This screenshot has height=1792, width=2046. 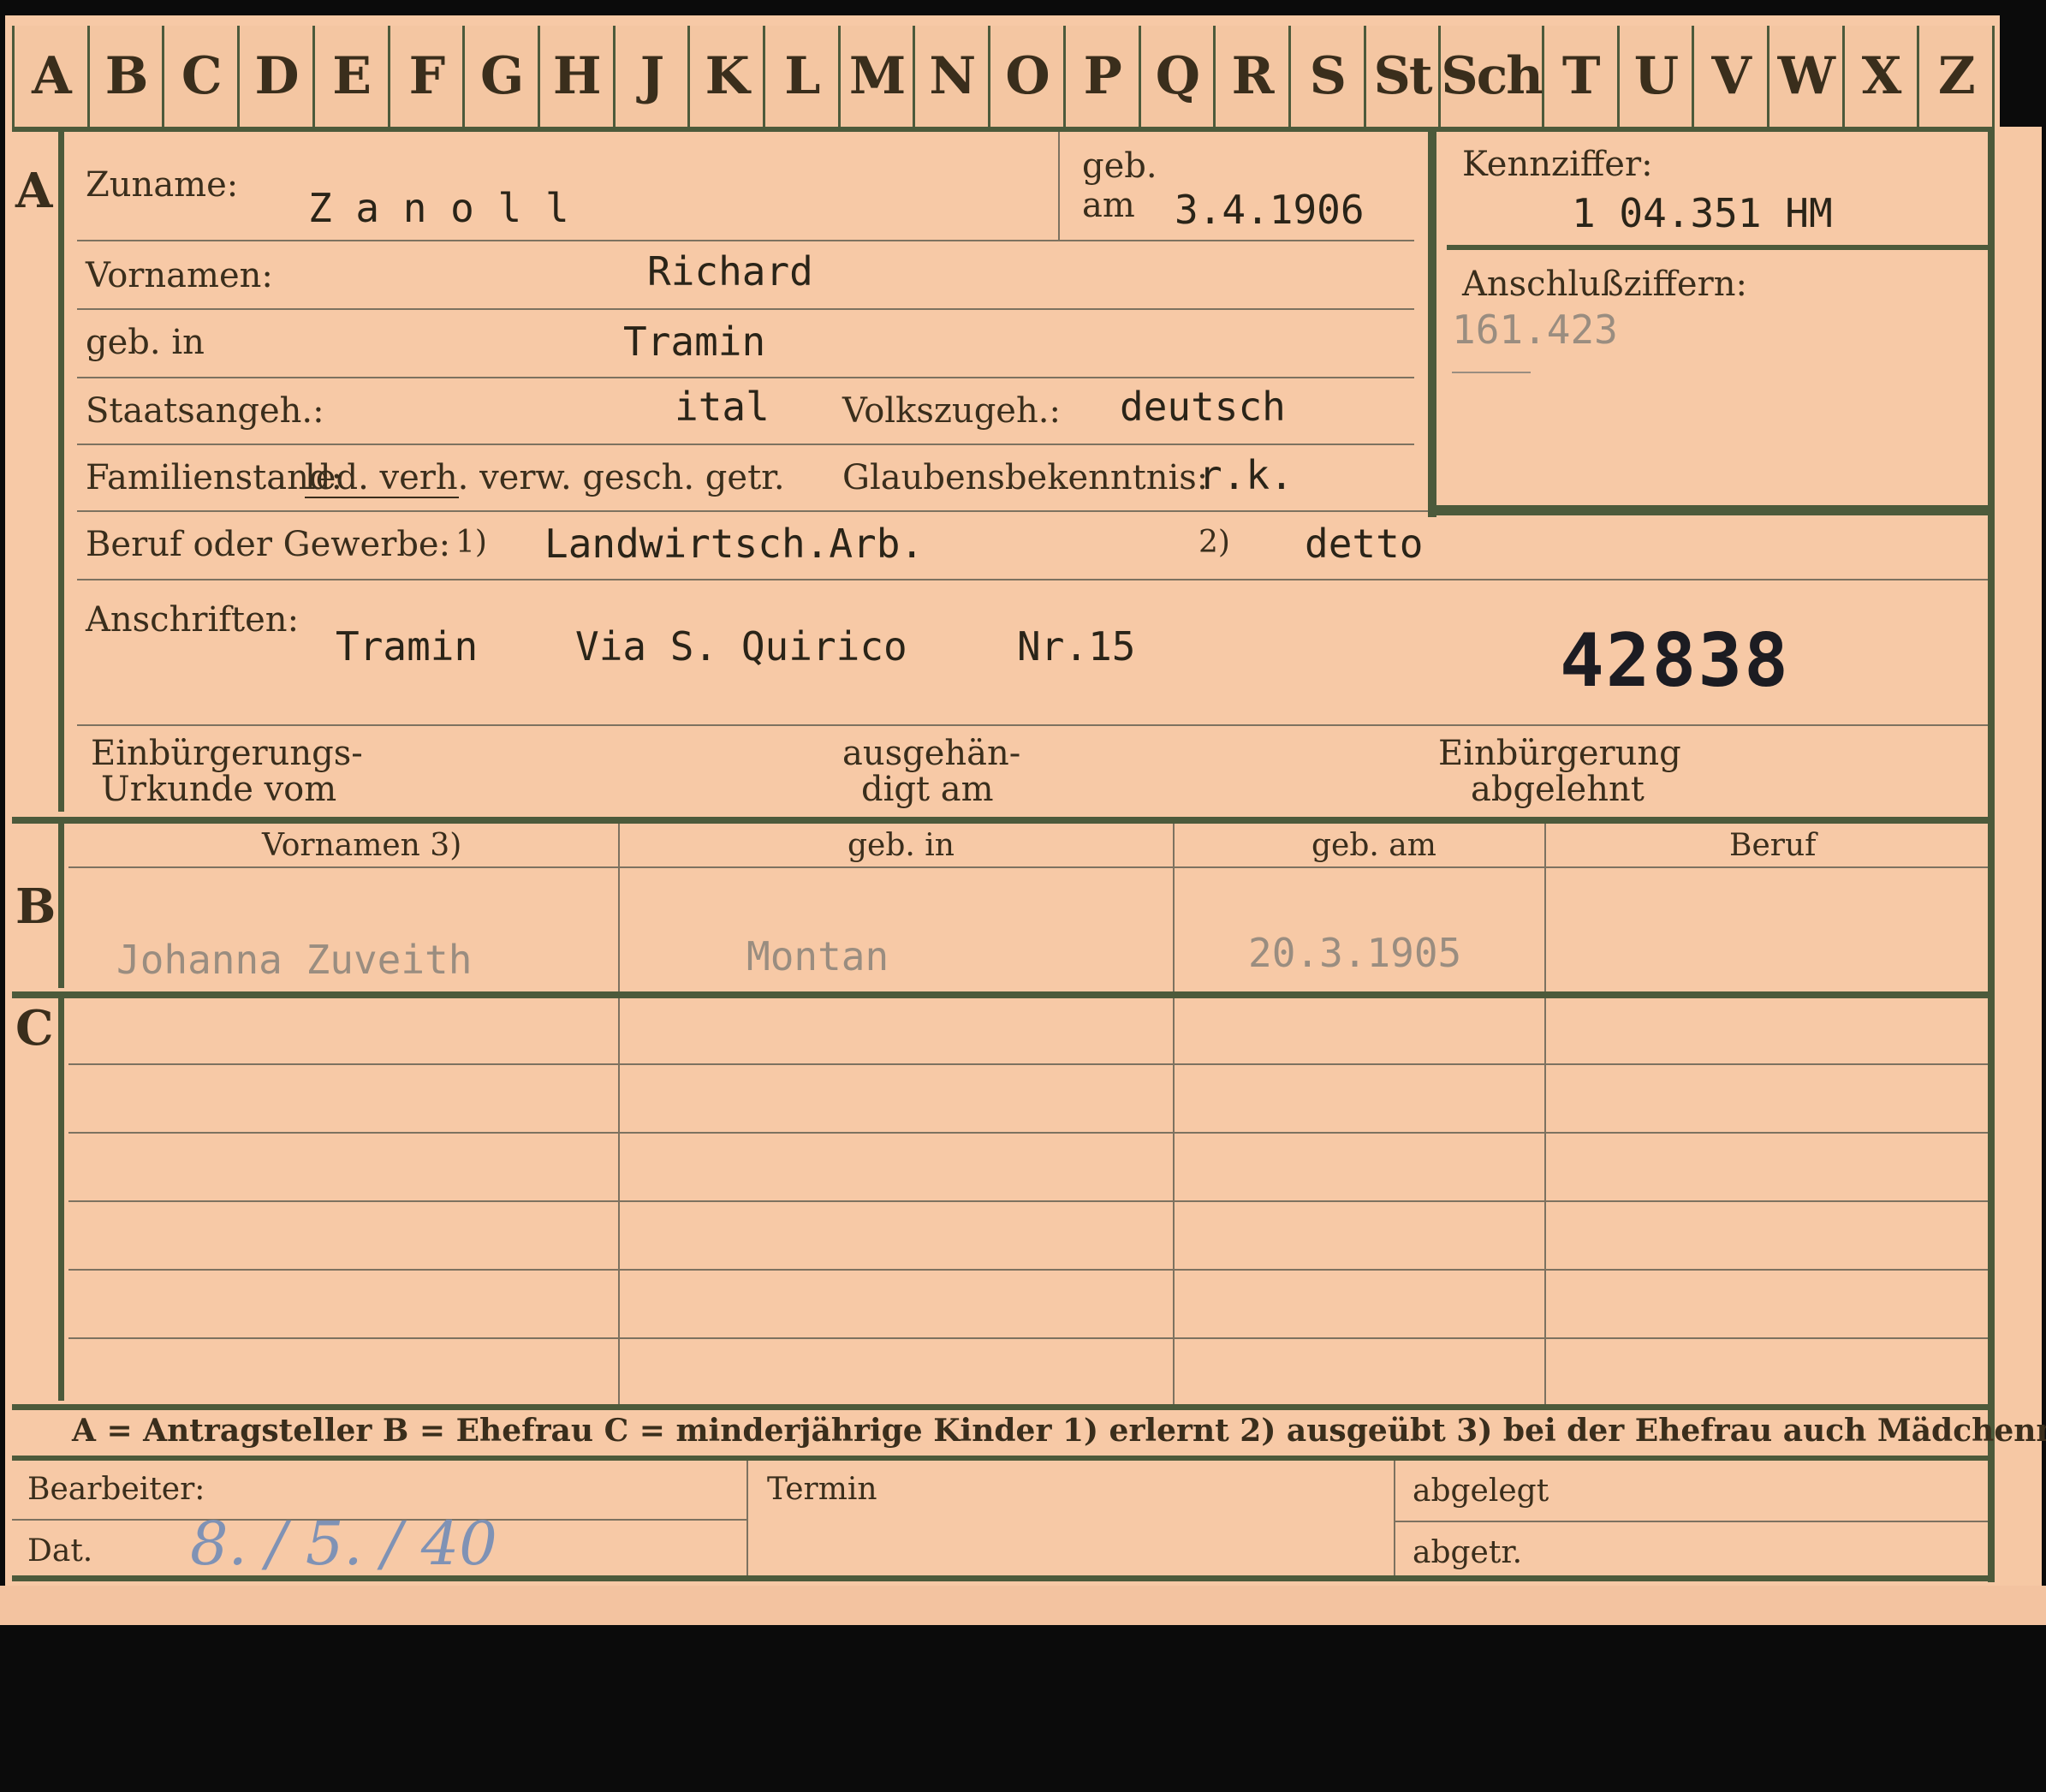 What do you see at coordinates (1103, 76) in the screenshot?
I see `tab-letter: P` at bounding box center [1103, 76].